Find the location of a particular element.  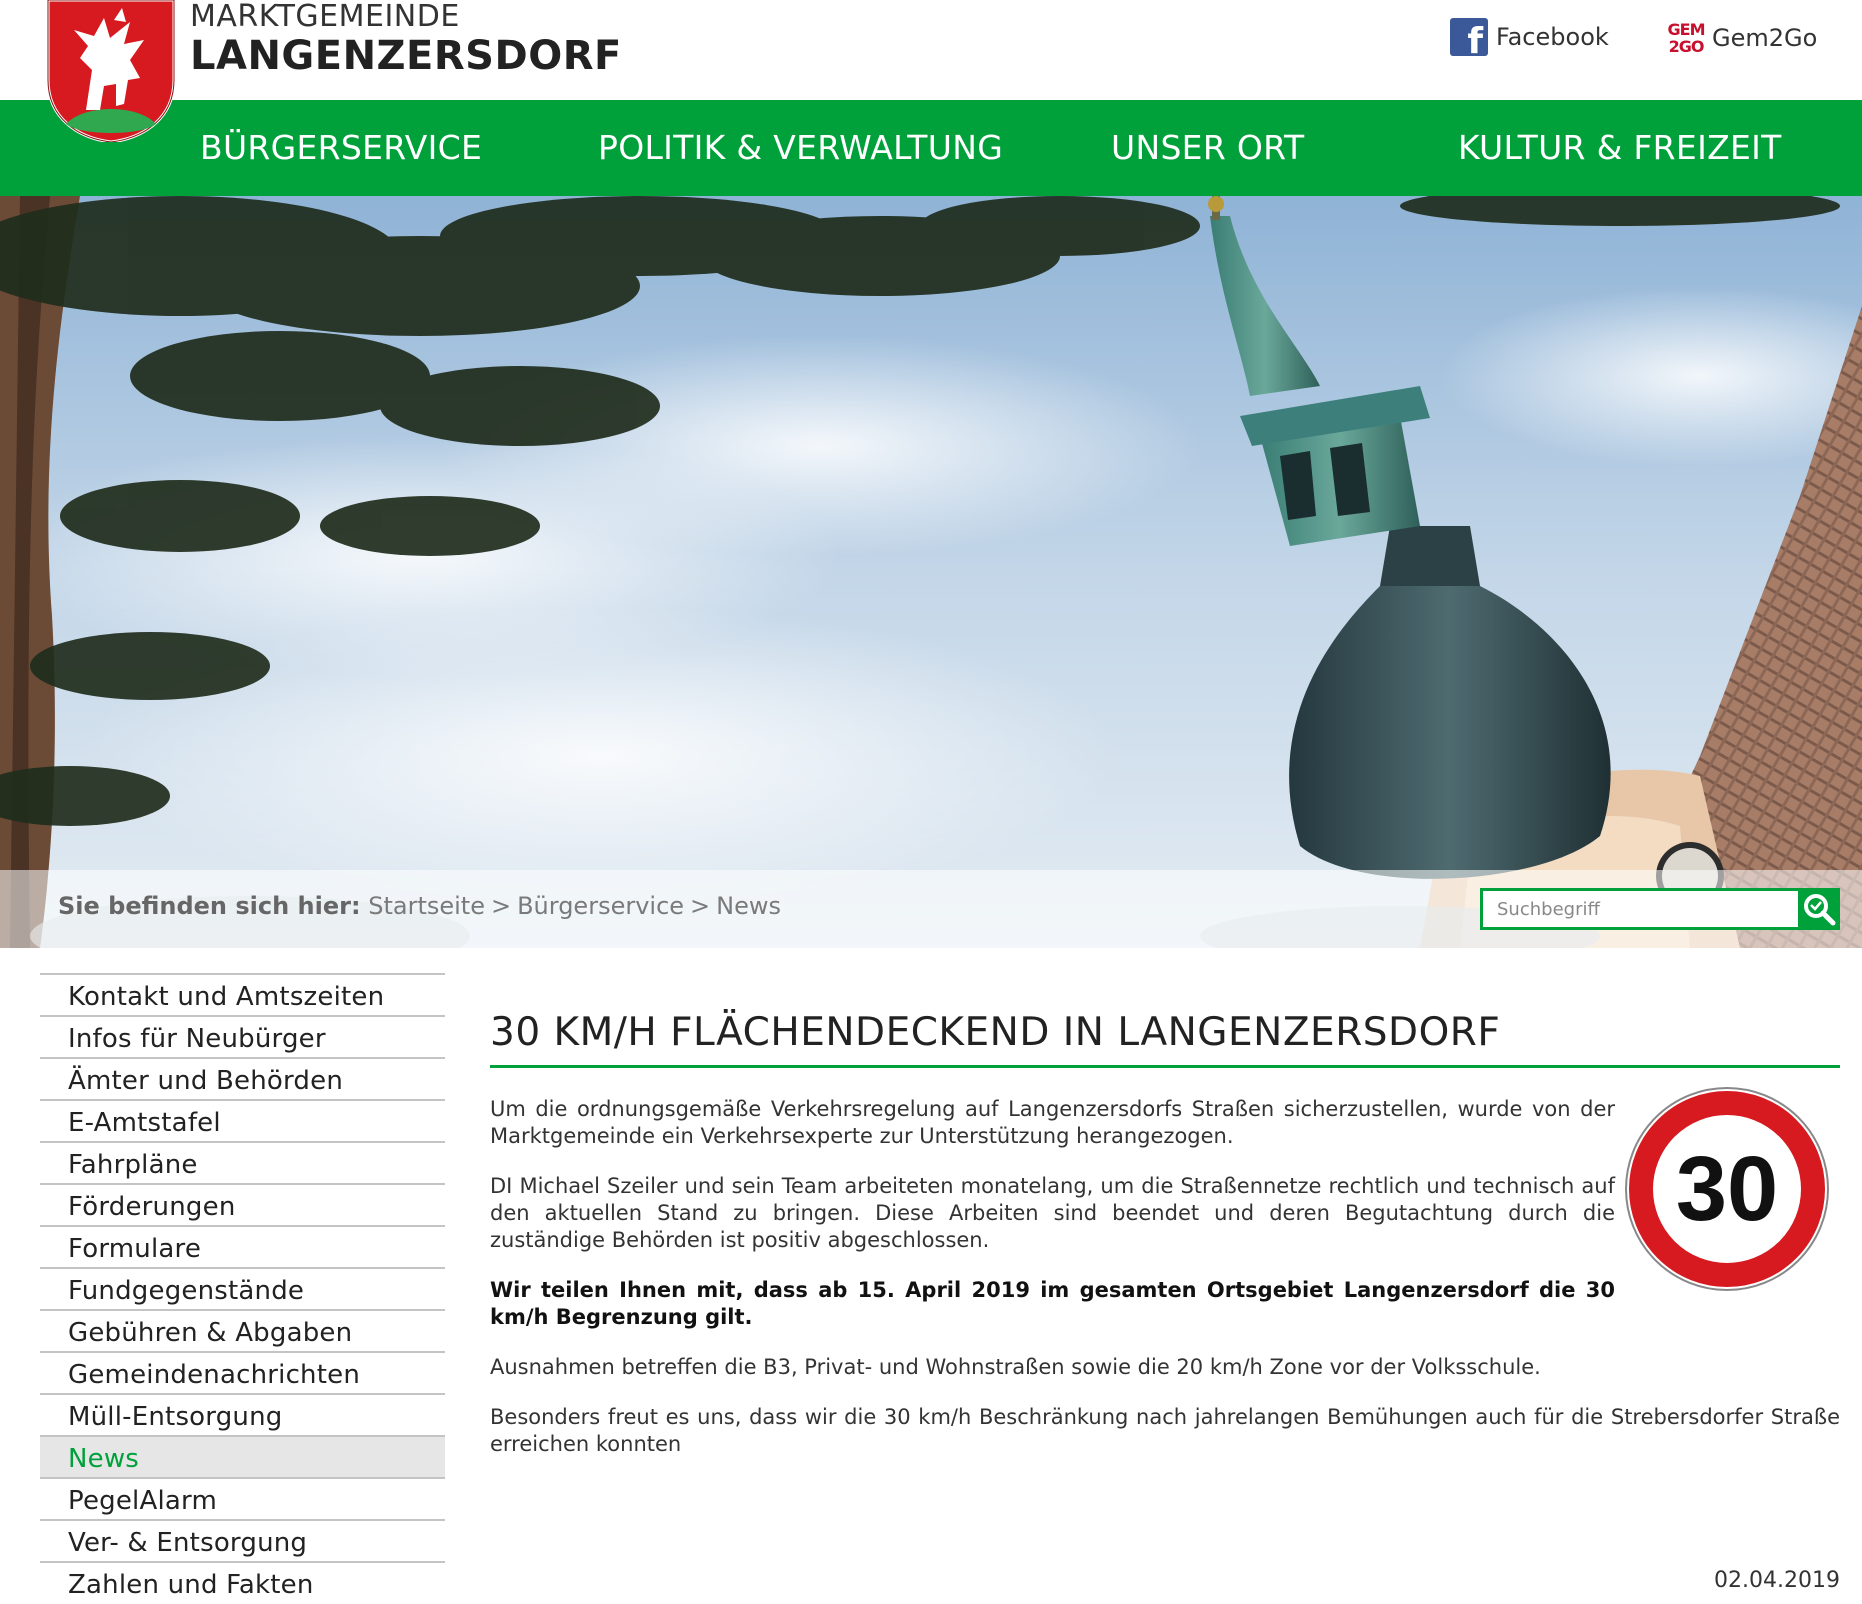

search-input is located at coordinates (1640, 909).